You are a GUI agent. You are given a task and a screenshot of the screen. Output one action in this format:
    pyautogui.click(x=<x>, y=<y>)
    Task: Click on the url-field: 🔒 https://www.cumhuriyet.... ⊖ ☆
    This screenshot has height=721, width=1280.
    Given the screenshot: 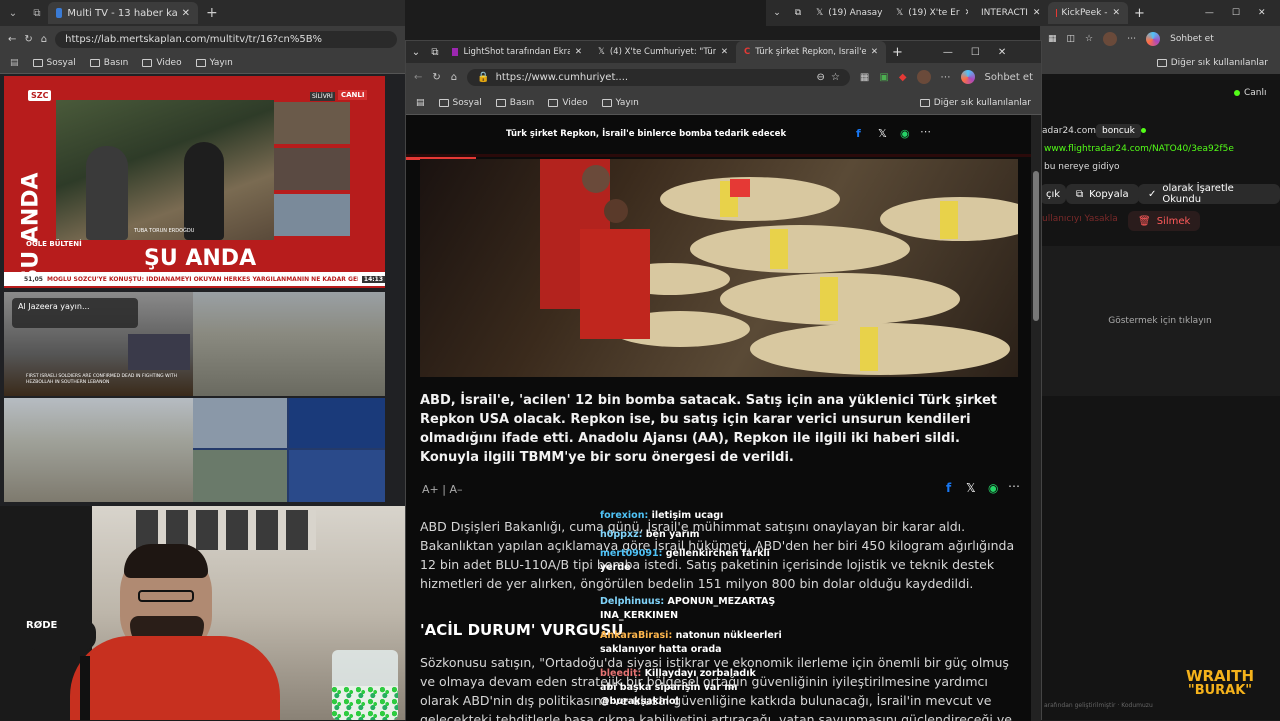 What is the action you would take?
    pyautogui.click(x=658, y=77)
    